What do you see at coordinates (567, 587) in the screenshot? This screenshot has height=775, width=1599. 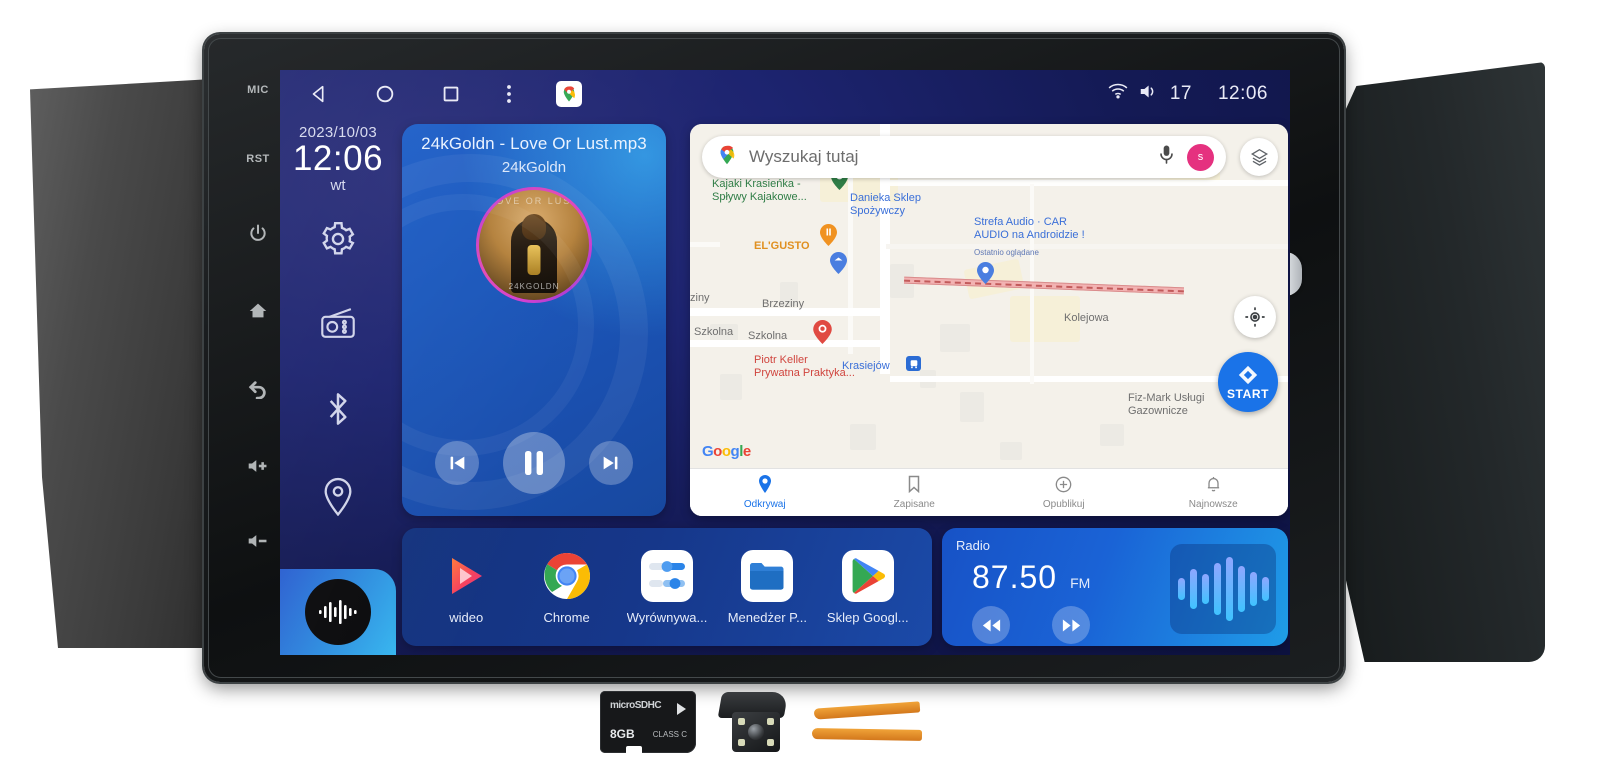 I see `app-shortcut-chrome: Chrome` at bounding box center [567, 587].